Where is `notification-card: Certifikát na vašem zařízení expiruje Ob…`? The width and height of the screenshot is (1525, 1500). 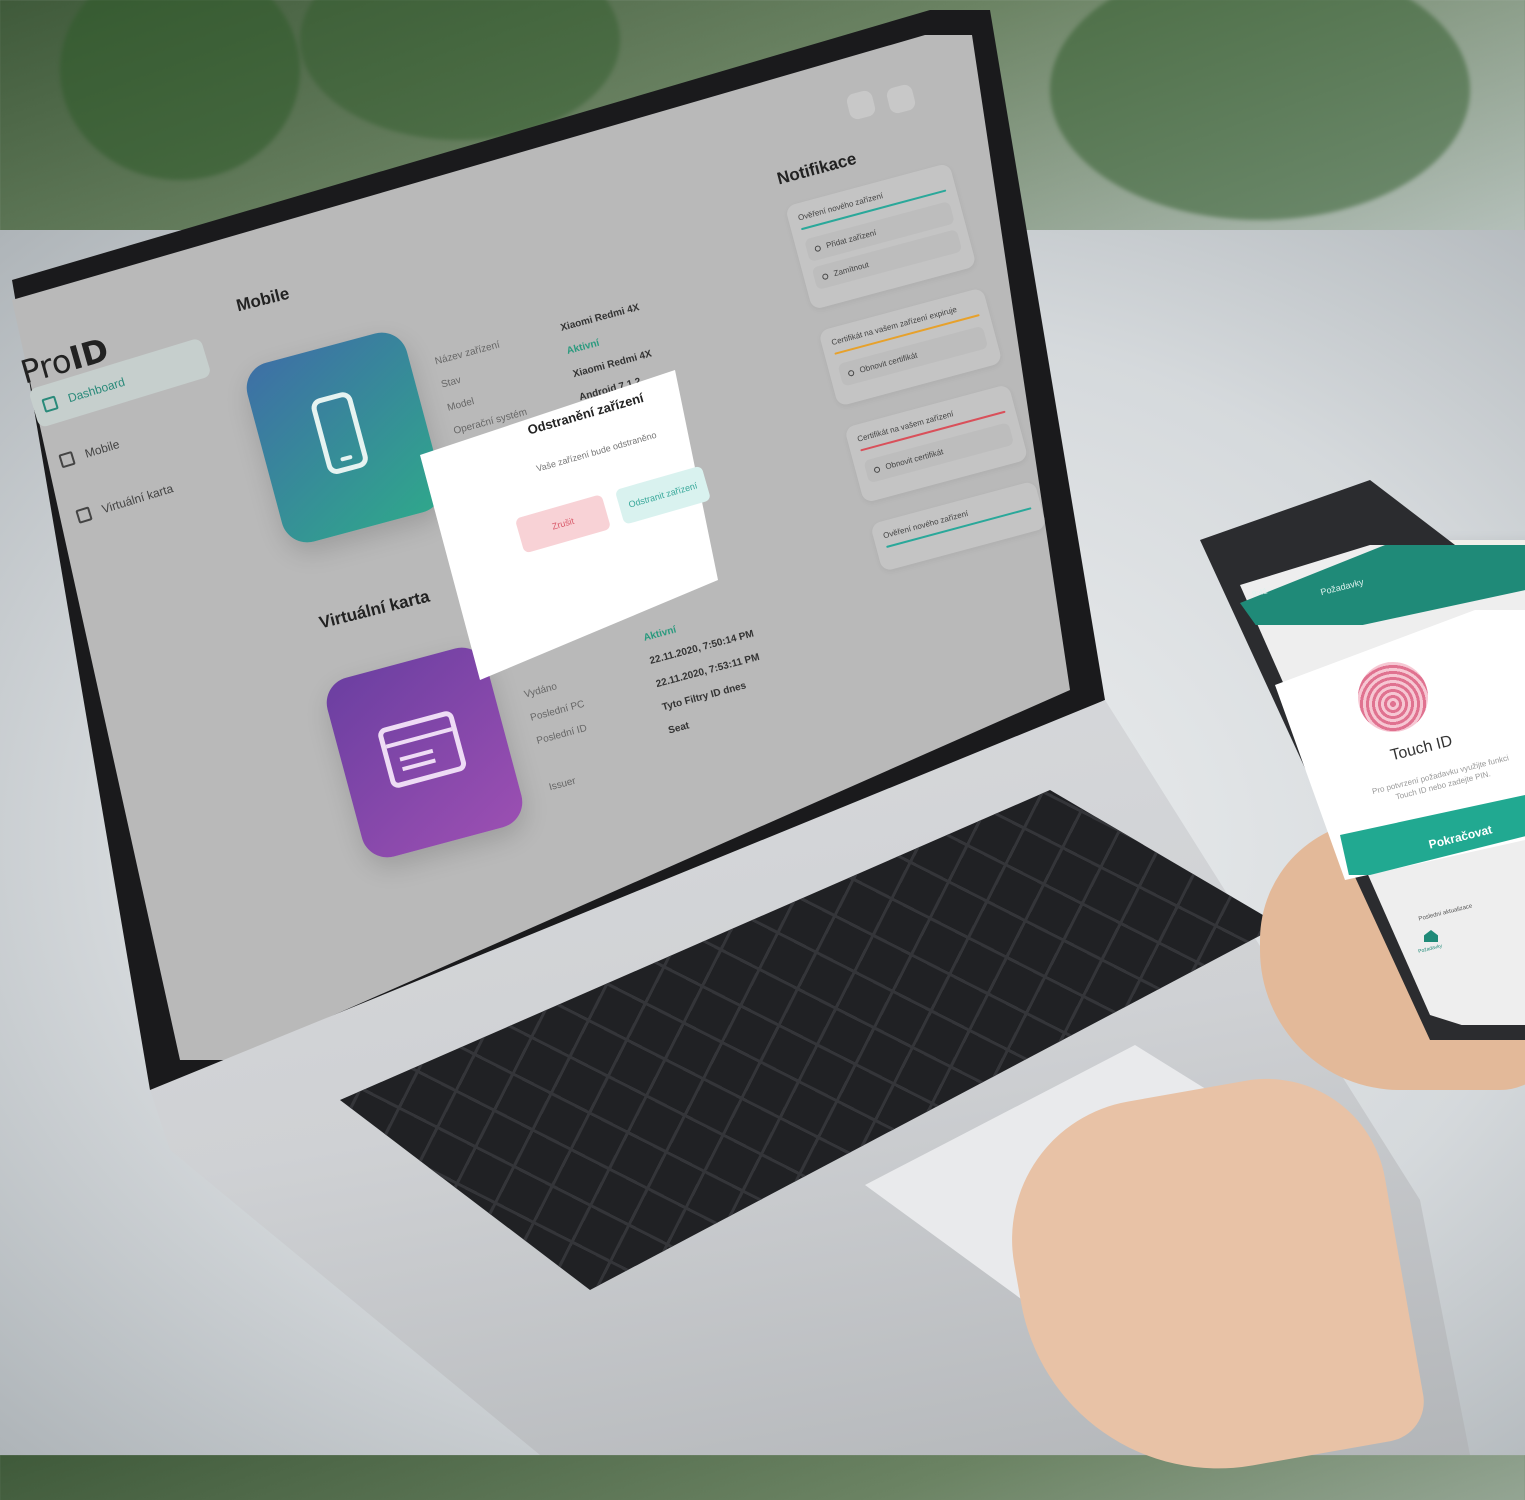
notification-card: Certifikát na vašem zařízení expiruje Ob… is located at coordinates (910, 347).